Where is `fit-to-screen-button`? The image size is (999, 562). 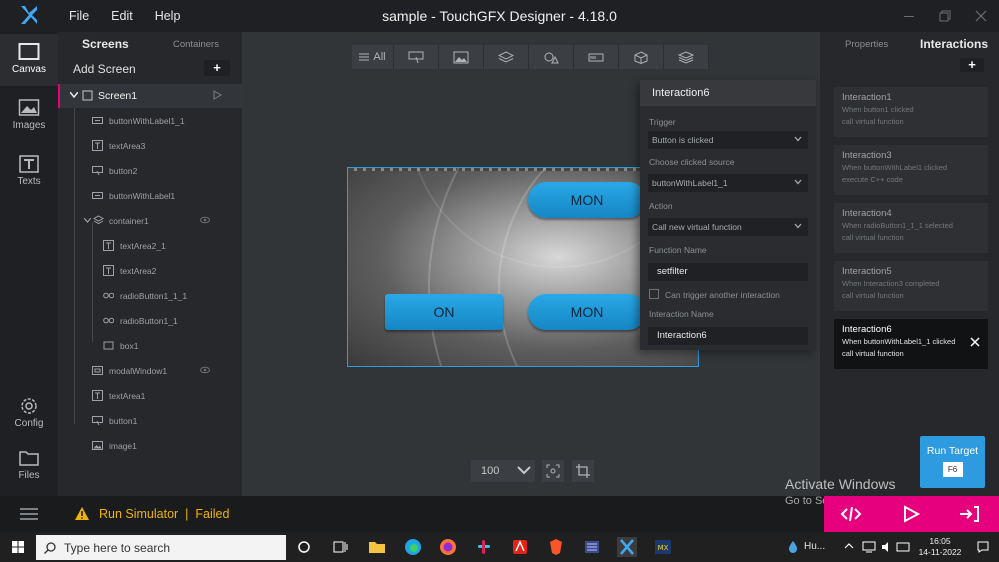
fit-to-screen-button is located at coordinates (553, 471).